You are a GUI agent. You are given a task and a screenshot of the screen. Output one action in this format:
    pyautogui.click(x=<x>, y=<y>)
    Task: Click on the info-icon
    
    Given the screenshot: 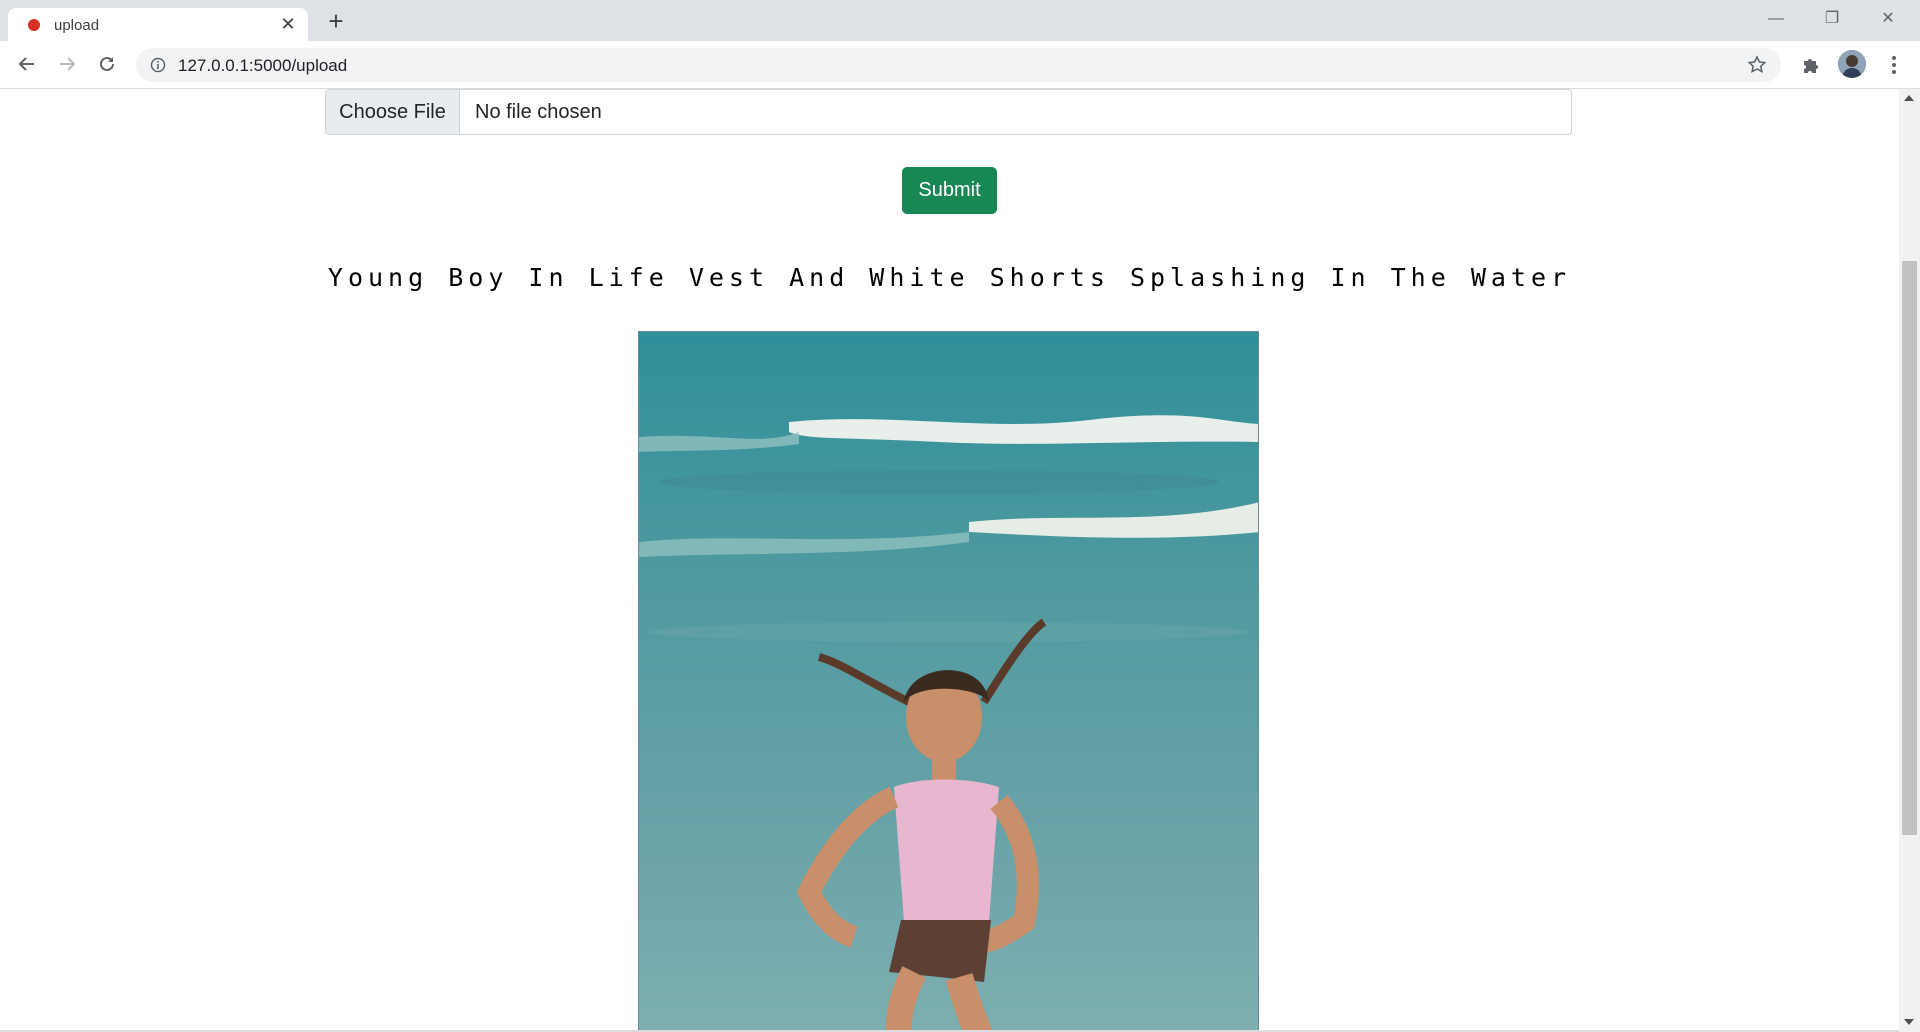 What is the action you would take?
    pyautogui.click(x=158, y=65)
    